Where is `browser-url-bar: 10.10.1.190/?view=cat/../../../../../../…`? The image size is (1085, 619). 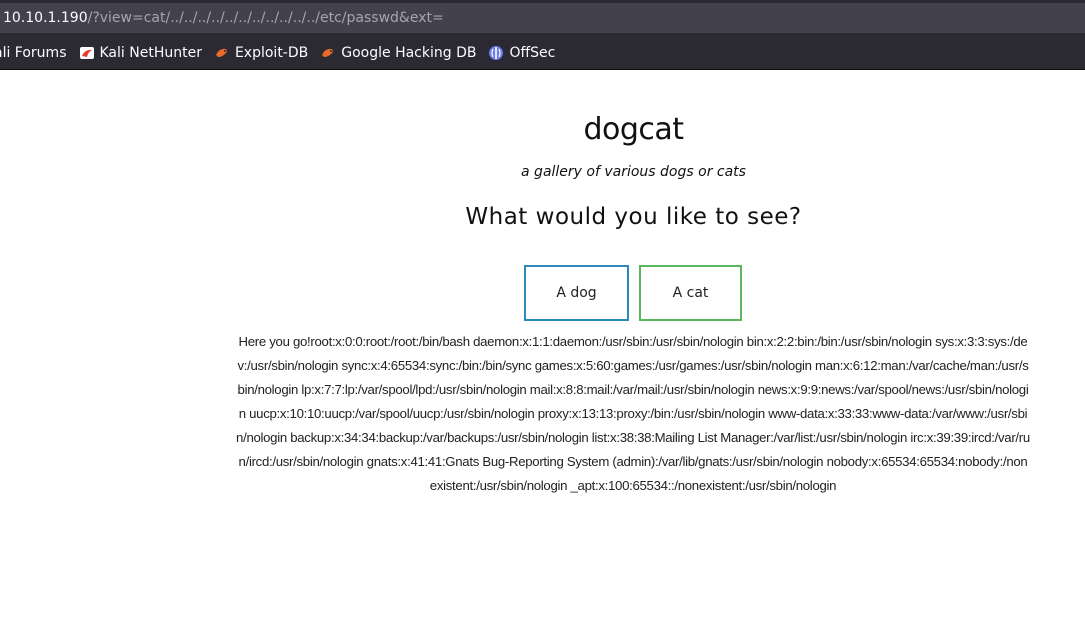 browser-url-bar: 10.10.1.190/?view=cat/../../../../../../… is located at coordinates (542, 18).